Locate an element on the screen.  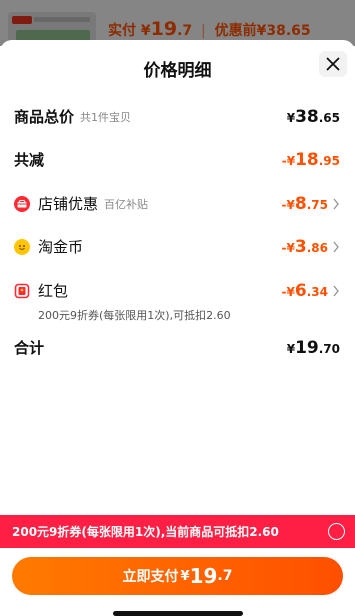
reduce-amount: -¥18.95 is located at coordinates (311, 160).